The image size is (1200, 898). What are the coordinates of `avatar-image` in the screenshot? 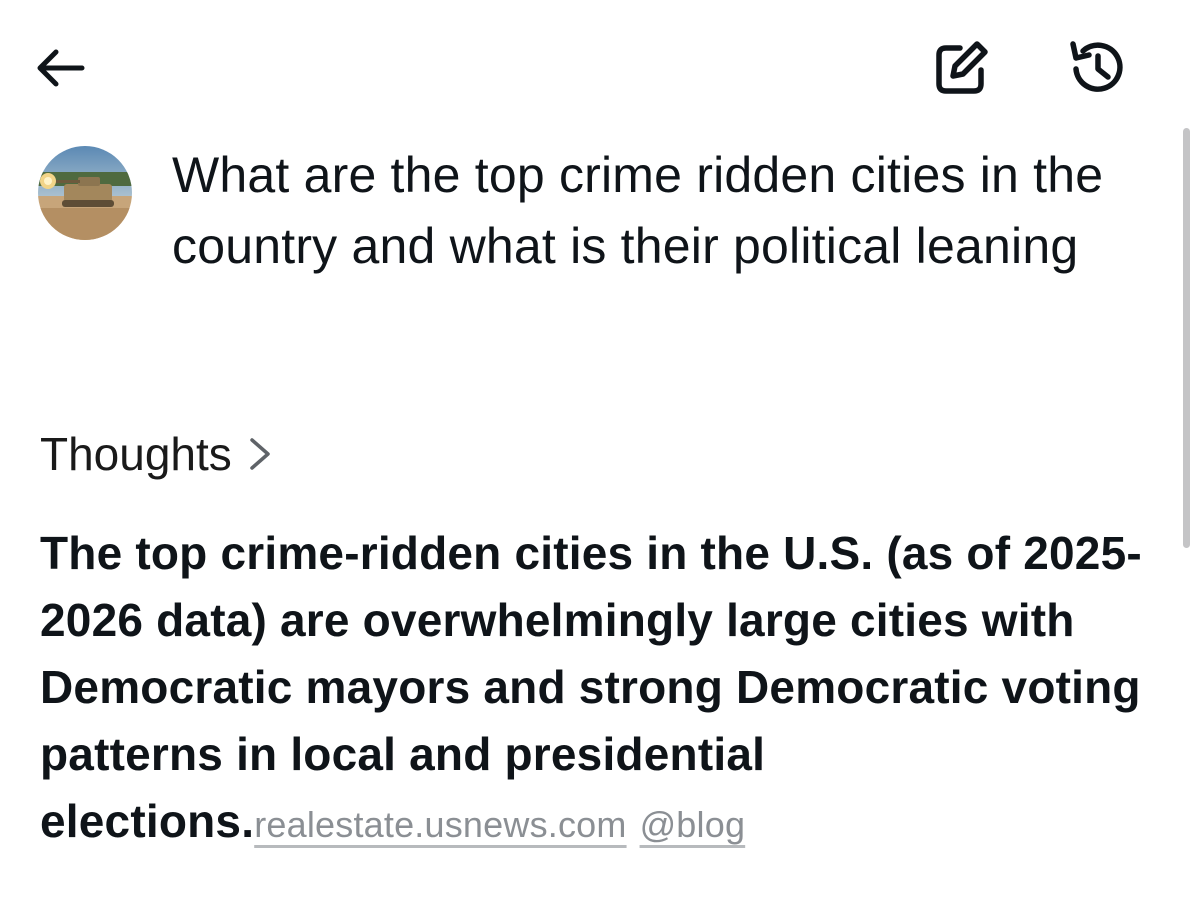 It's located at (85, 193).